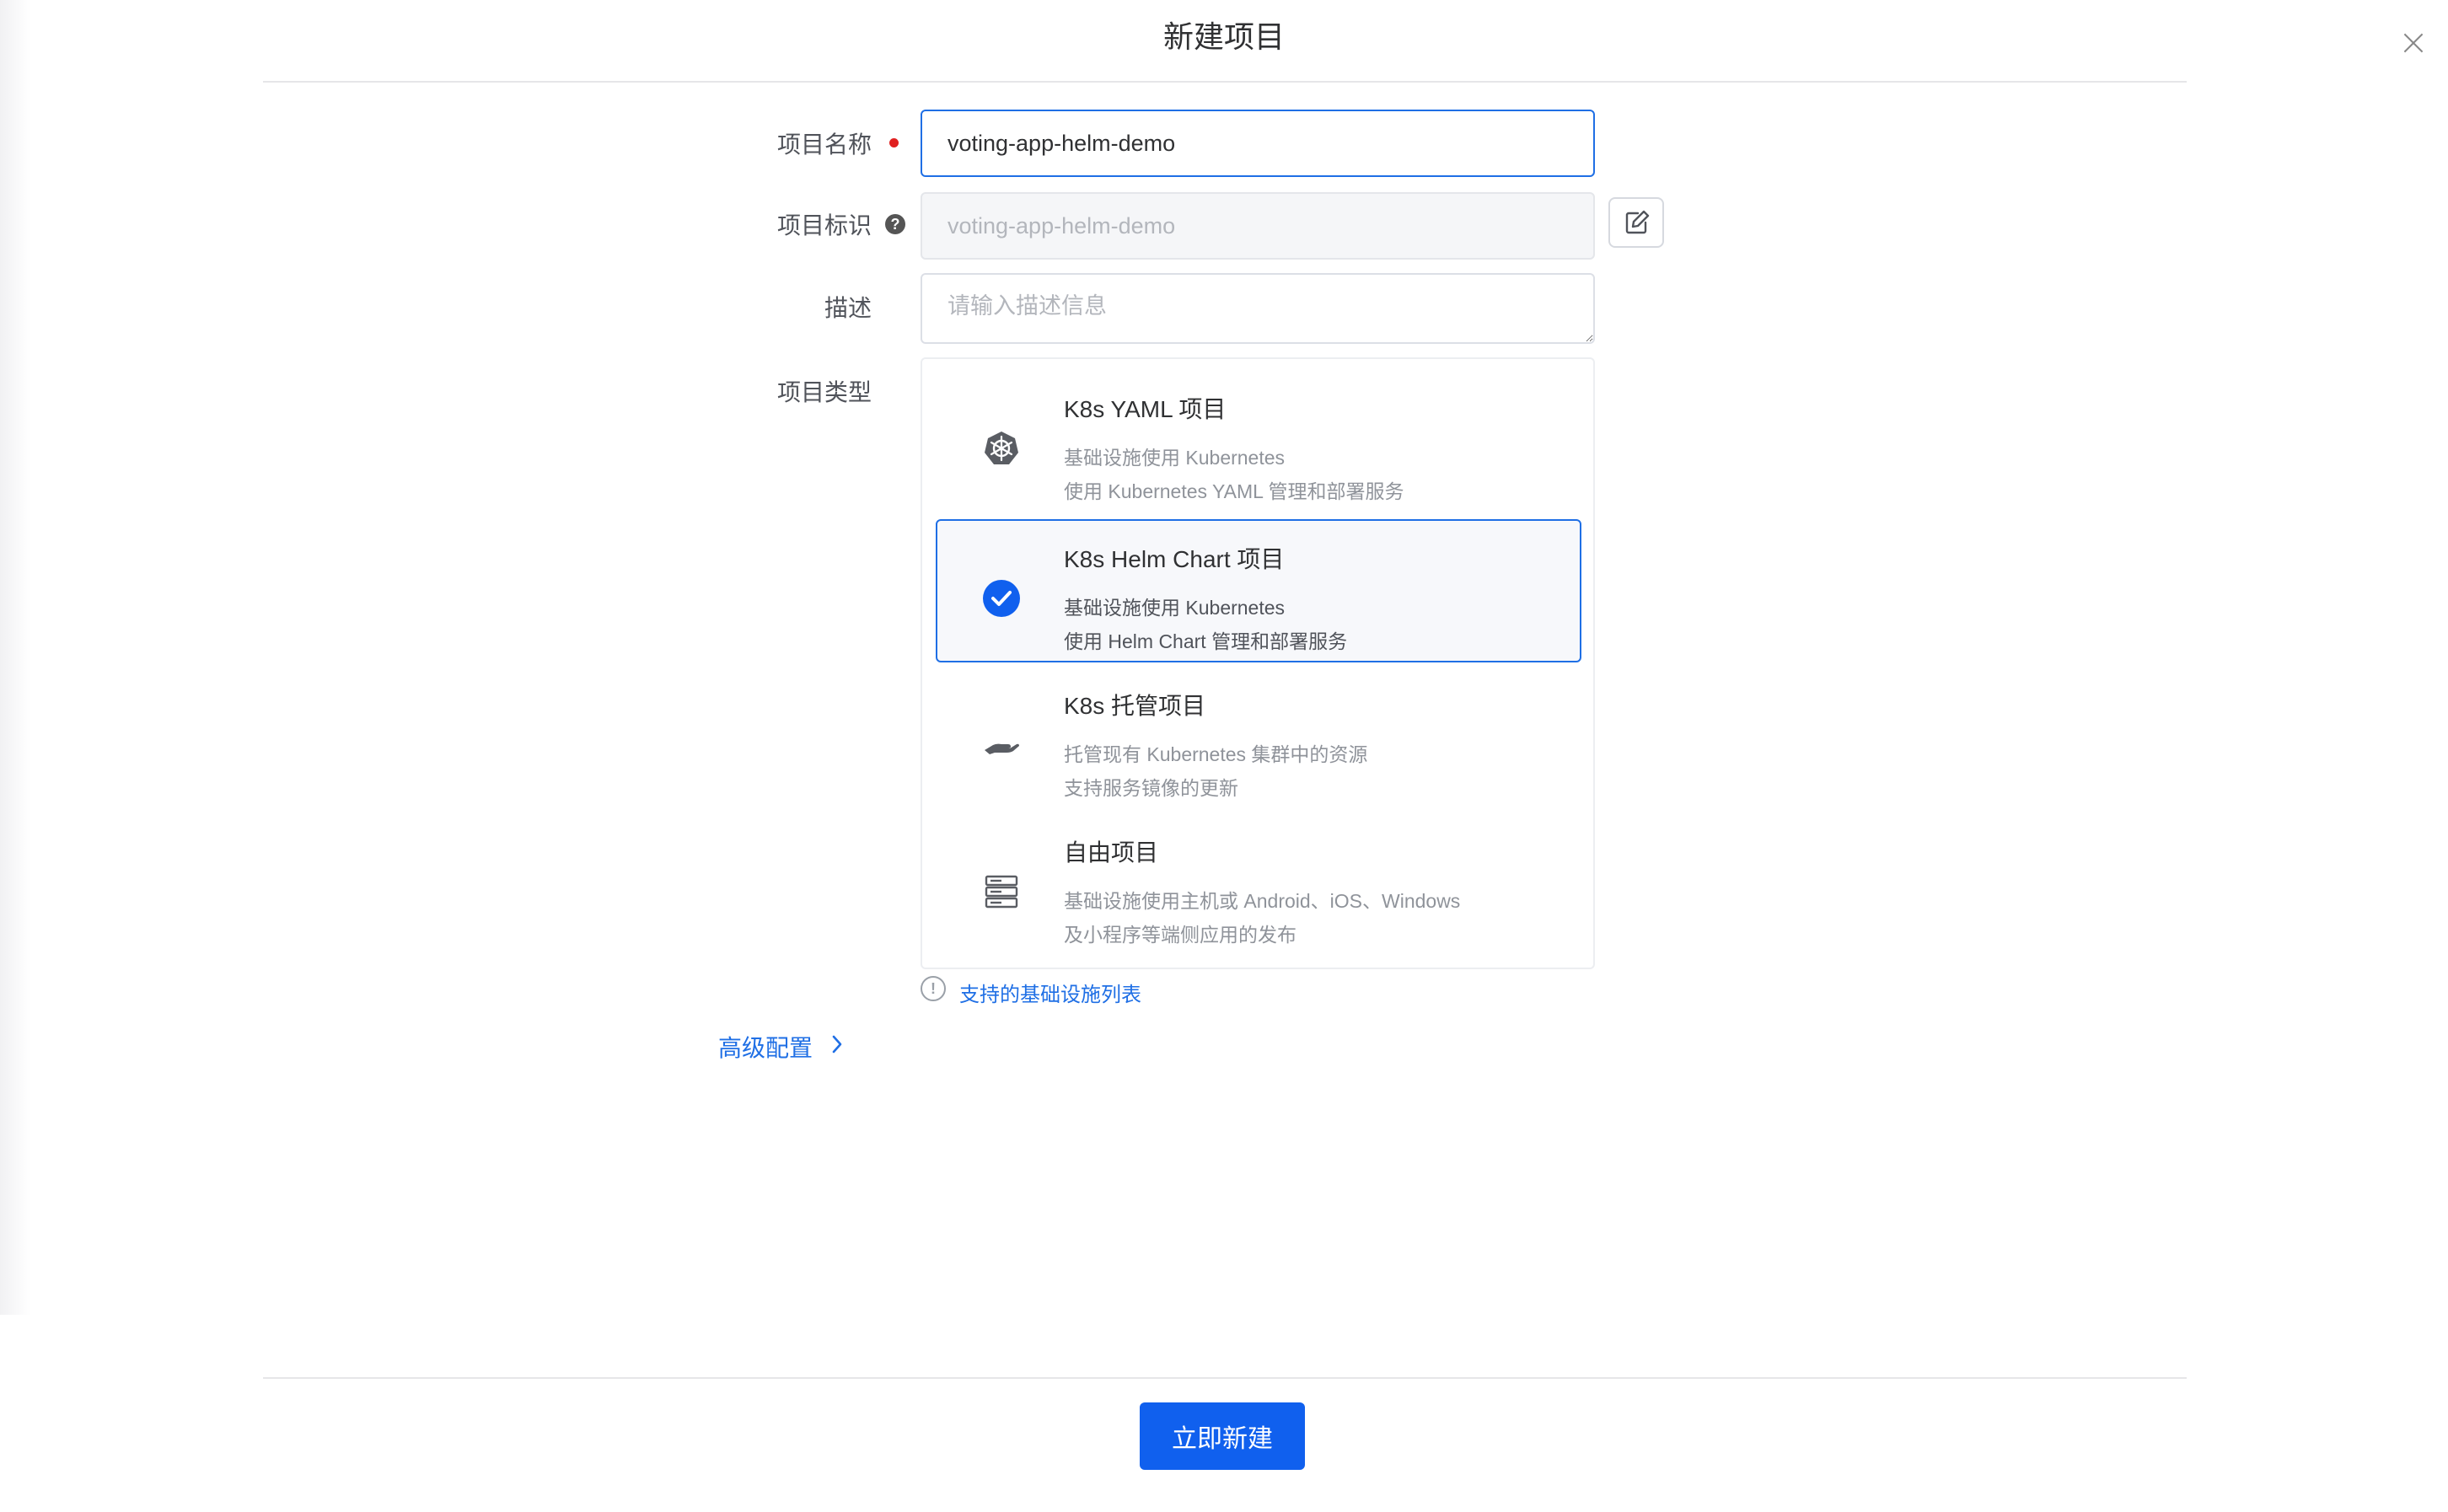 Image resolution: width=2448 pixels, height=1512 pixels. I want to click on required-indicator, so click(894, 142).